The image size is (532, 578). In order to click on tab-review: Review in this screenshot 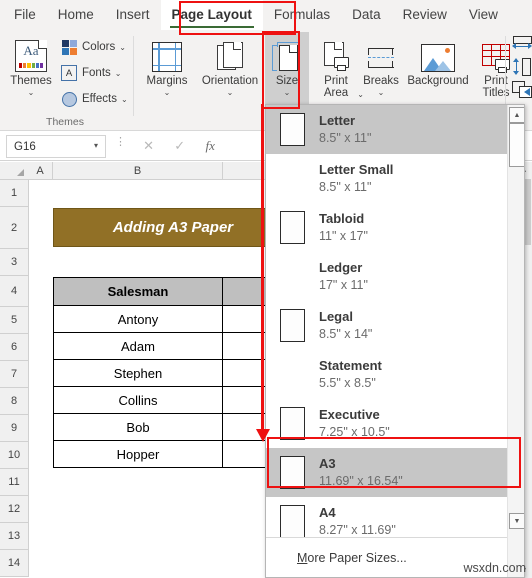, I will do `click(425, 15)`.